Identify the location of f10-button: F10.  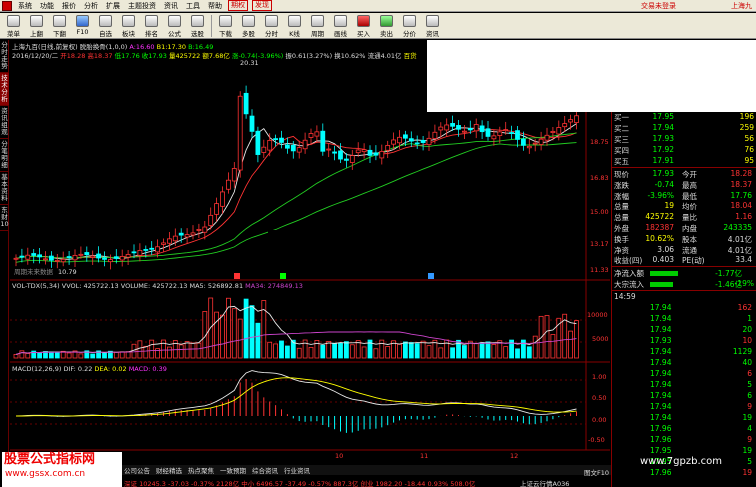
(82, 26).